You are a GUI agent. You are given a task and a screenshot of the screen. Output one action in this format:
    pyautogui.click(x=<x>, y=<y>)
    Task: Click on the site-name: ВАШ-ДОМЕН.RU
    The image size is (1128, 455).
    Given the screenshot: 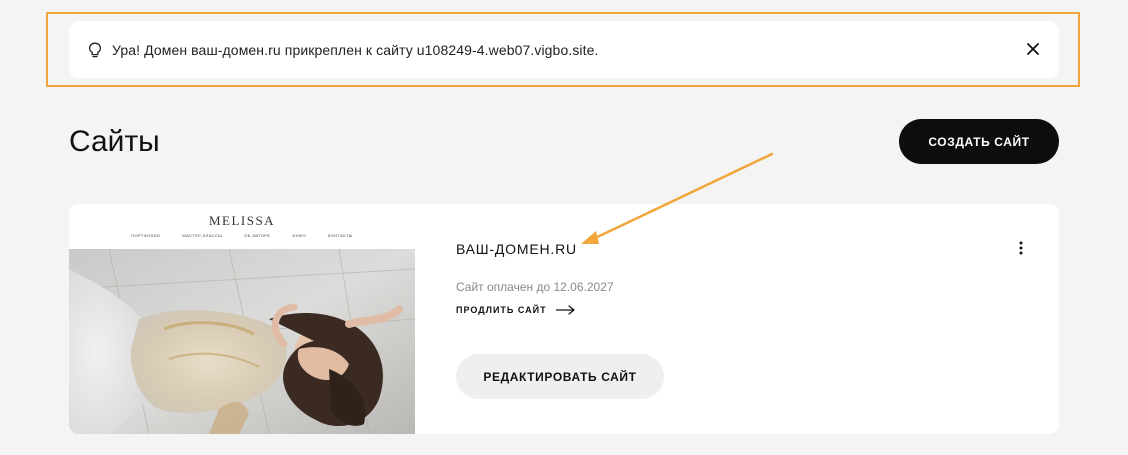 What is the action you would take?
    pyautogui.click(x=516, y=249)
    